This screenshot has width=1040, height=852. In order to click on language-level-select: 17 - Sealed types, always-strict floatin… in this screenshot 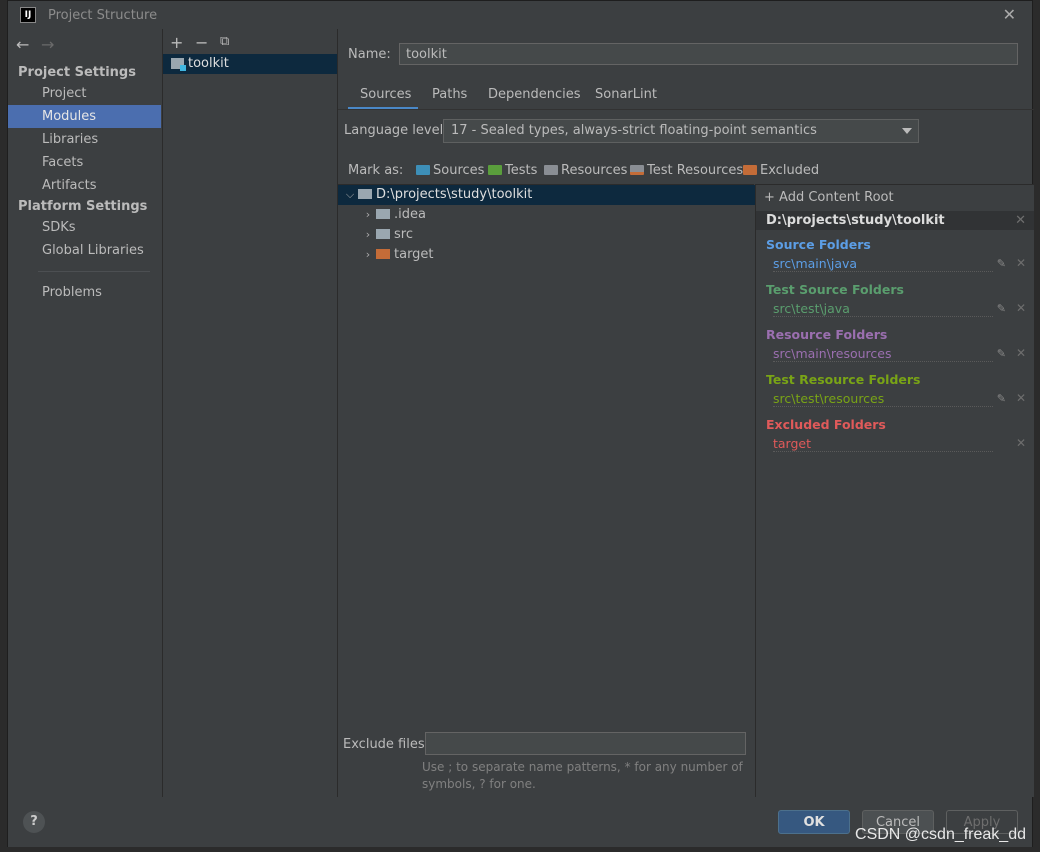, I will do `click(681, 131)`.